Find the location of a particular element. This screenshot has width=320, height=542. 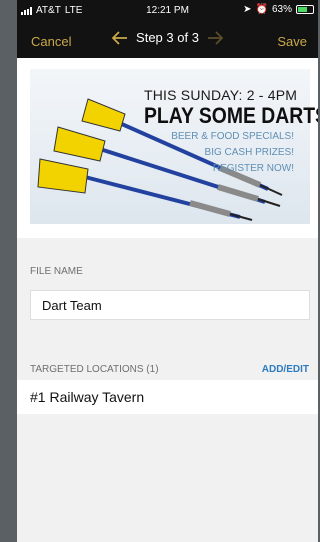

banner-line-register: REGISTER NOW! is located at coordinates (253, 168).